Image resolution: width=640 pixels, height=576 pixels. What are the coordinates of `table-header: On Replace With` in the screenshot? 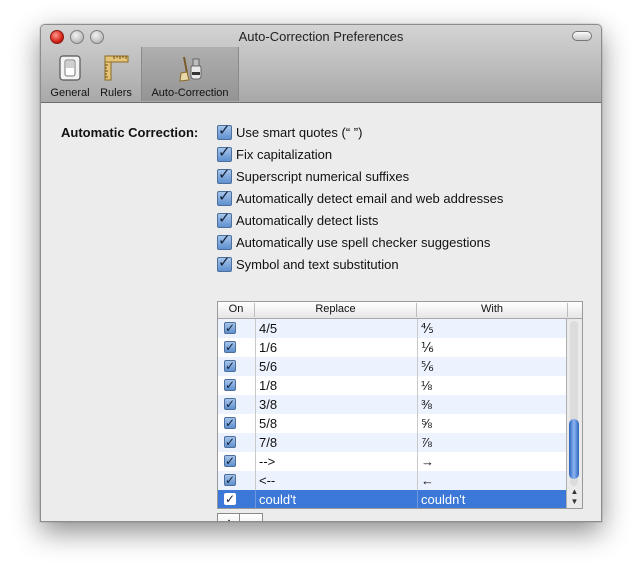 It's located at (400, 310).